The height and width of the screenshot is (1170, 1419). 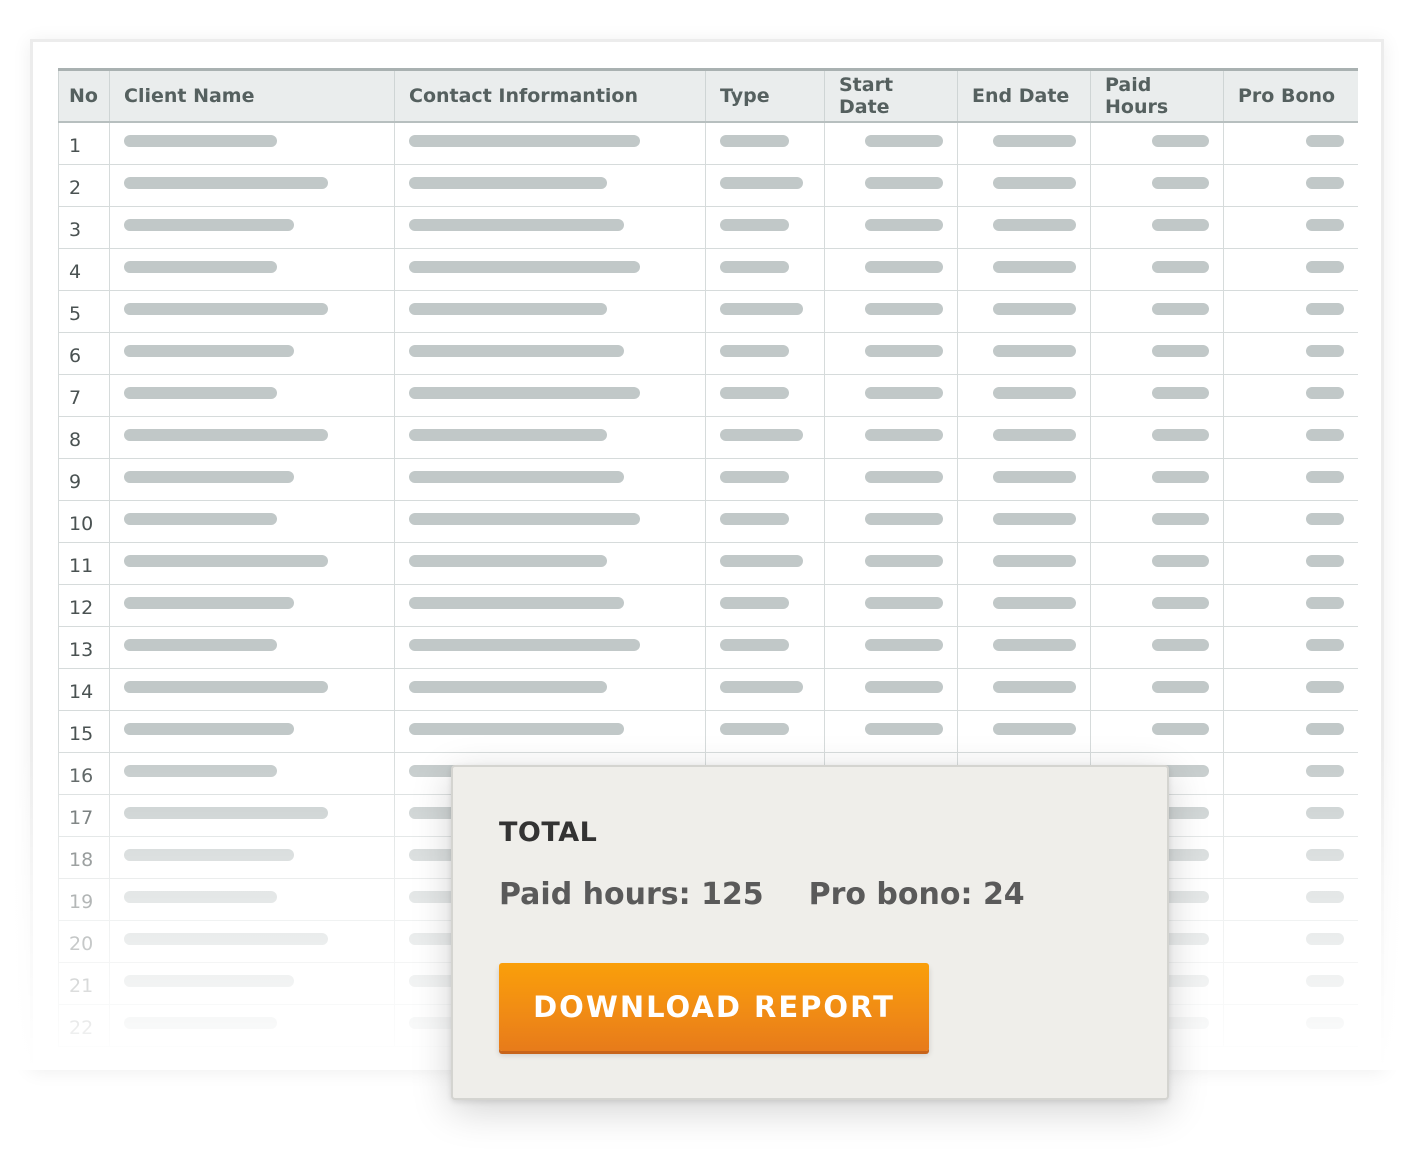 What do you see at coordinates (84, 143) in the screenshot?
I see `row-number: 1` at bounding box center [84, 143].